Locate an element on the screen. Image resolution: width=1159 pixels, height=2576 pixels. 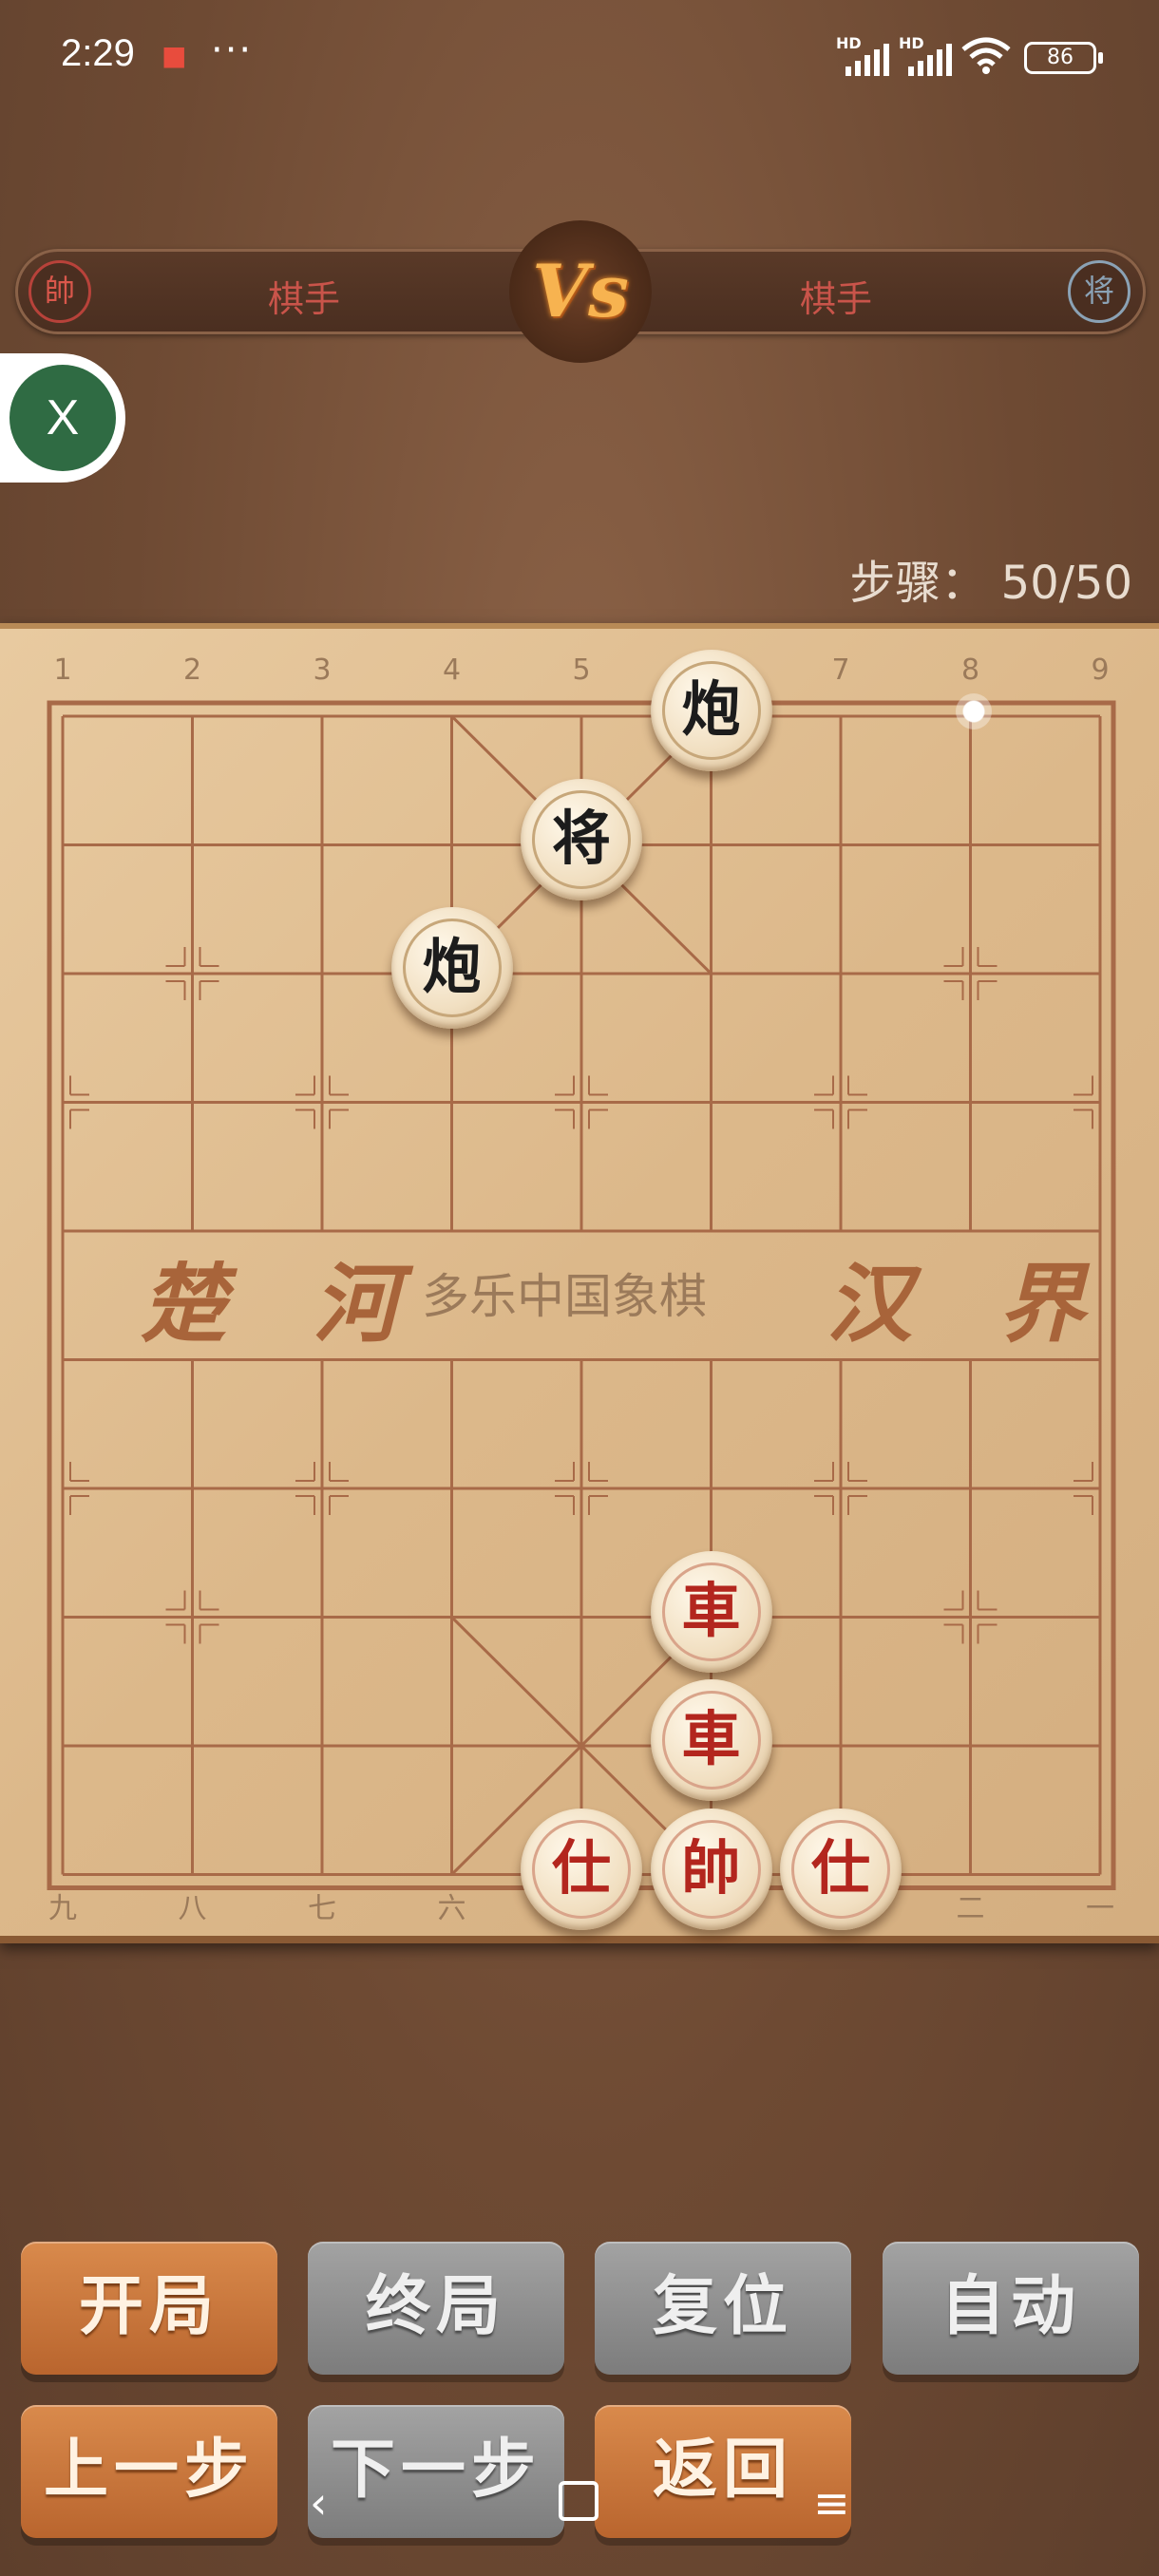
nav-back-icon: ‹ is located at coordinates (318, 2503).